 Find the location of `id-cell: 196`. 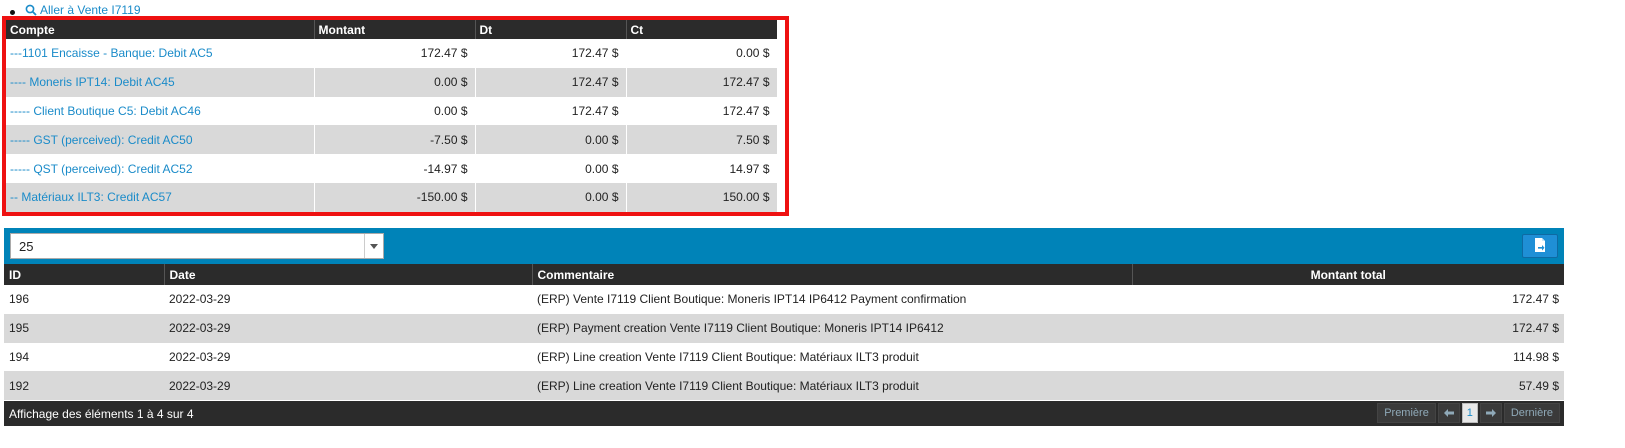

id-cell: 196 is located at coordinates (19, 299).